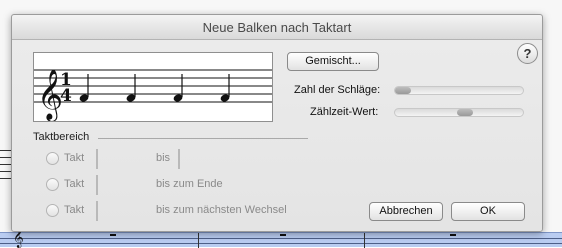 This screenshot has height=248, width=562. Describe the element at coordinates (153, 95) in the screenshot. I see `preview-staff: 𝄞 1 4` at that location.